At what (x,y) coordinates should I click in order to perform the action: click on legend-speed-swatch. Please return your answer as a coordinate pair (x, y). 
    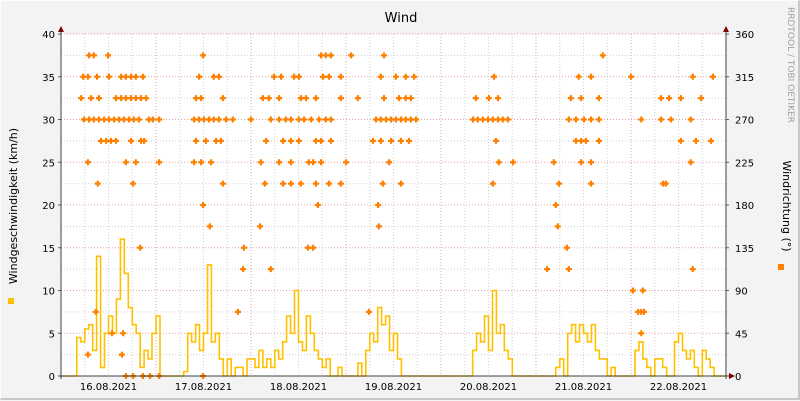
    Looking at the image, I should click on (11, 301).